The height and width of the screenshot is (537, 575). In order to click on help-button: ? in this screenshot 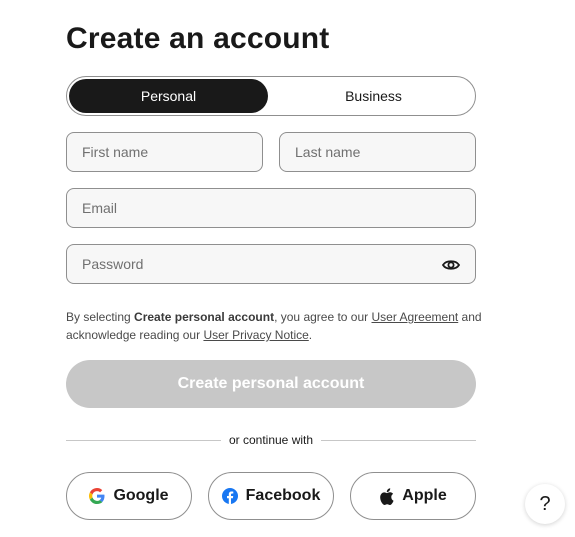, I will do `click(545, 504)`.